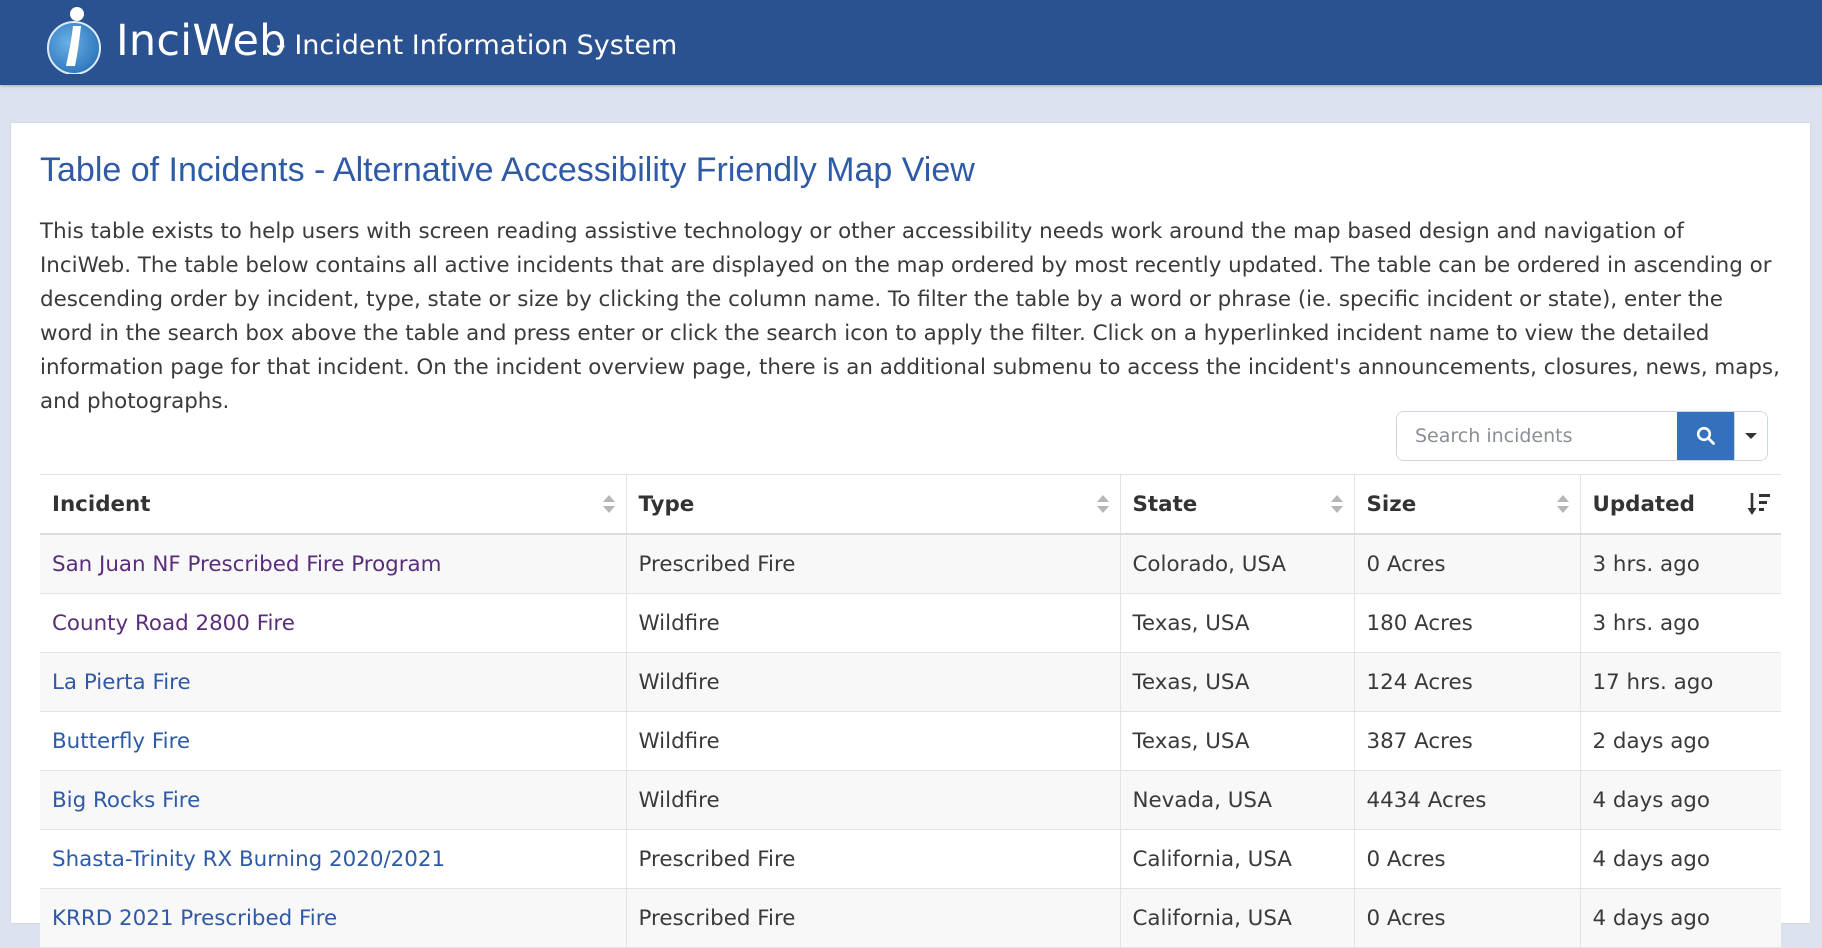 The width and height of the screenshot is (1822, 948). Describe the element at coordinates (477, 45) in the screenshot. I see `brand-subtitle: - Incident Information System` at that location.